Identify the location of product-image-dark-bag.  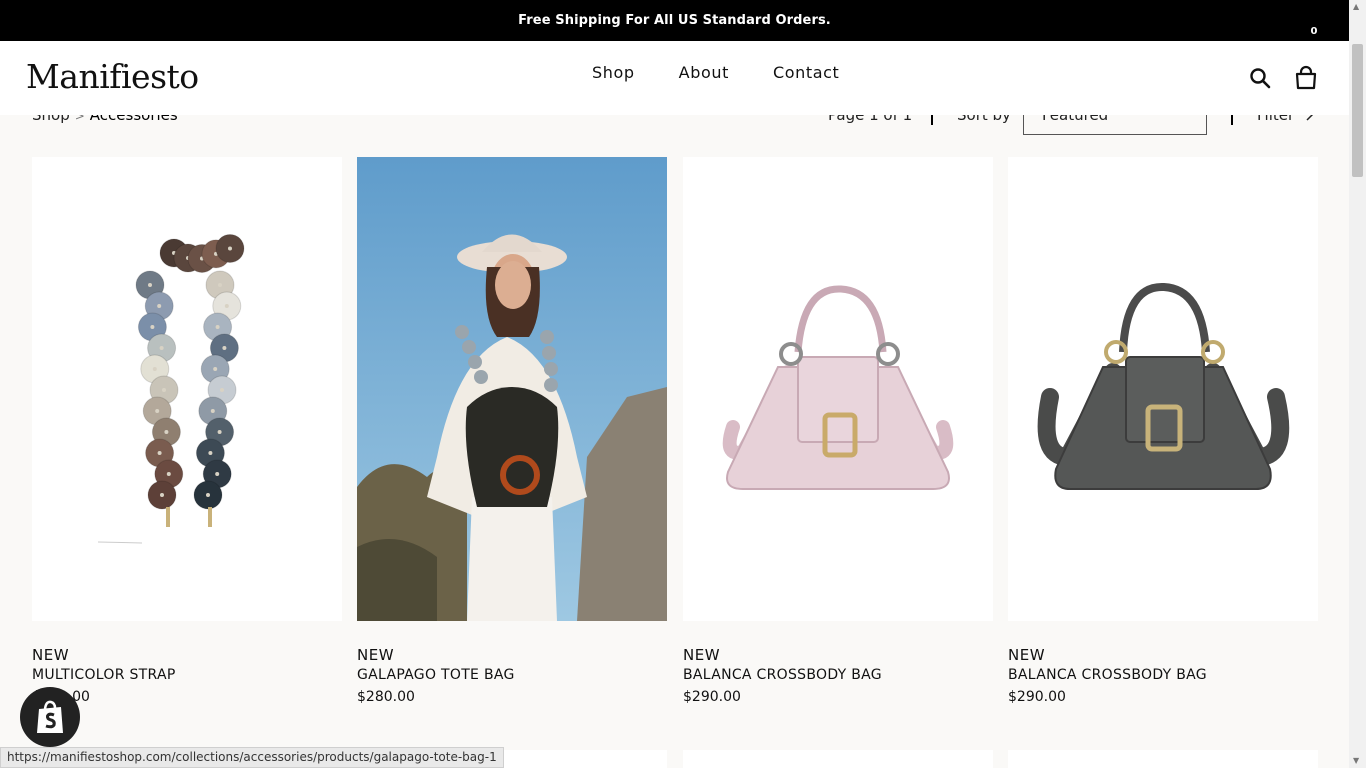
(1163, 389).